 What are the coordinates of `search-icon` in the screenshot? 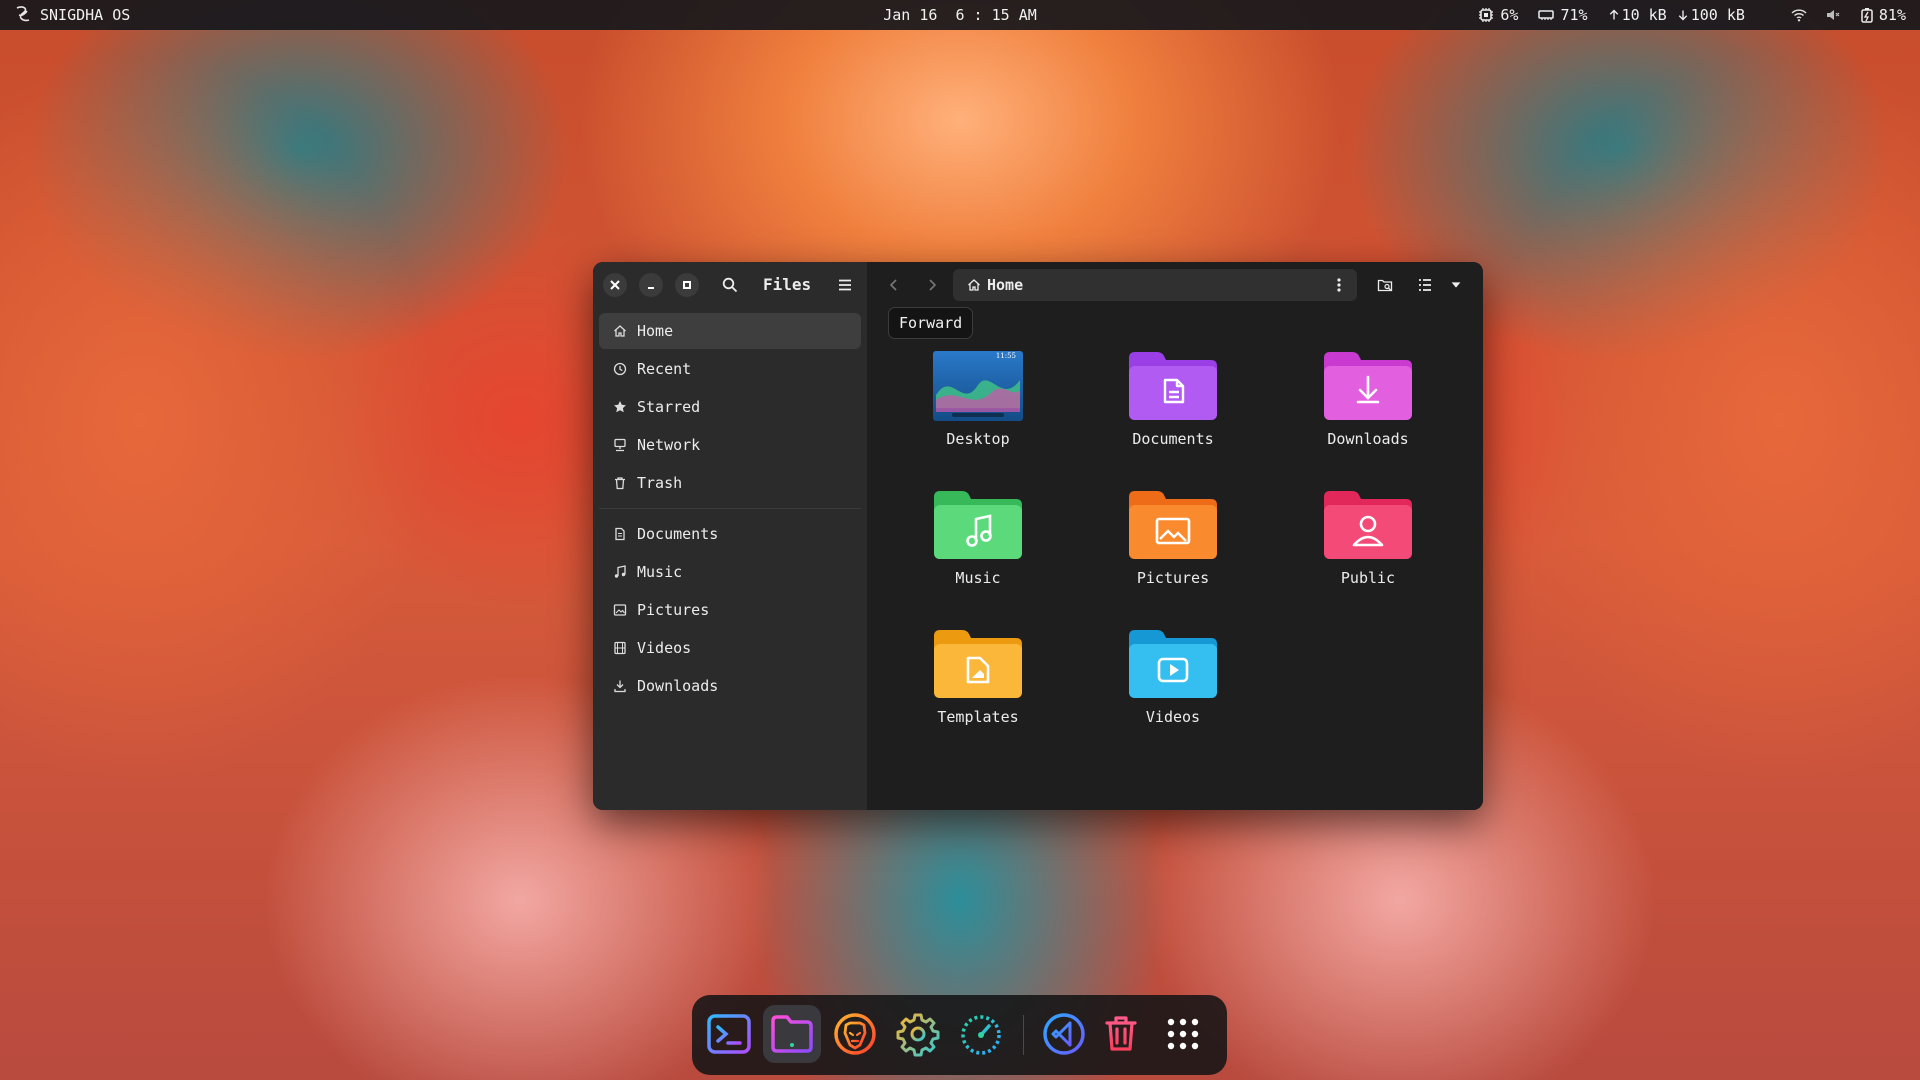 It's located at (730, 285).